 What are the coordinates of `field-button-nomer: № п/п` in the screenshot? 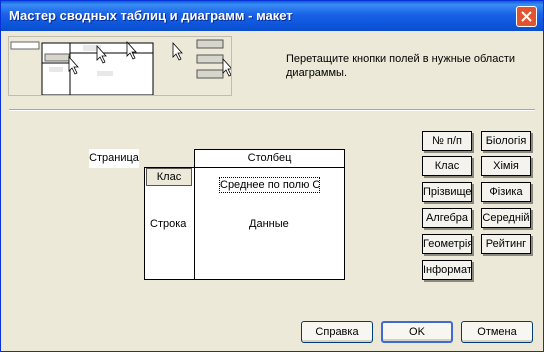 It's located at (447, 141).